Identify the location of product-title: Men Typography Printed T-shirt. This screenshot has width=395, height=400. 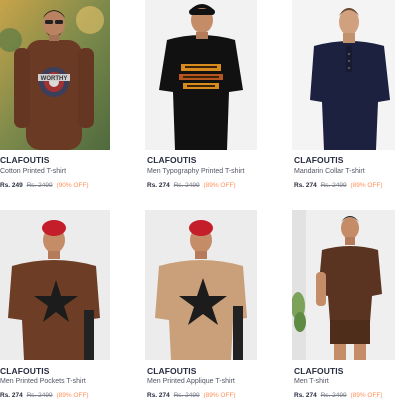
(196, 171).